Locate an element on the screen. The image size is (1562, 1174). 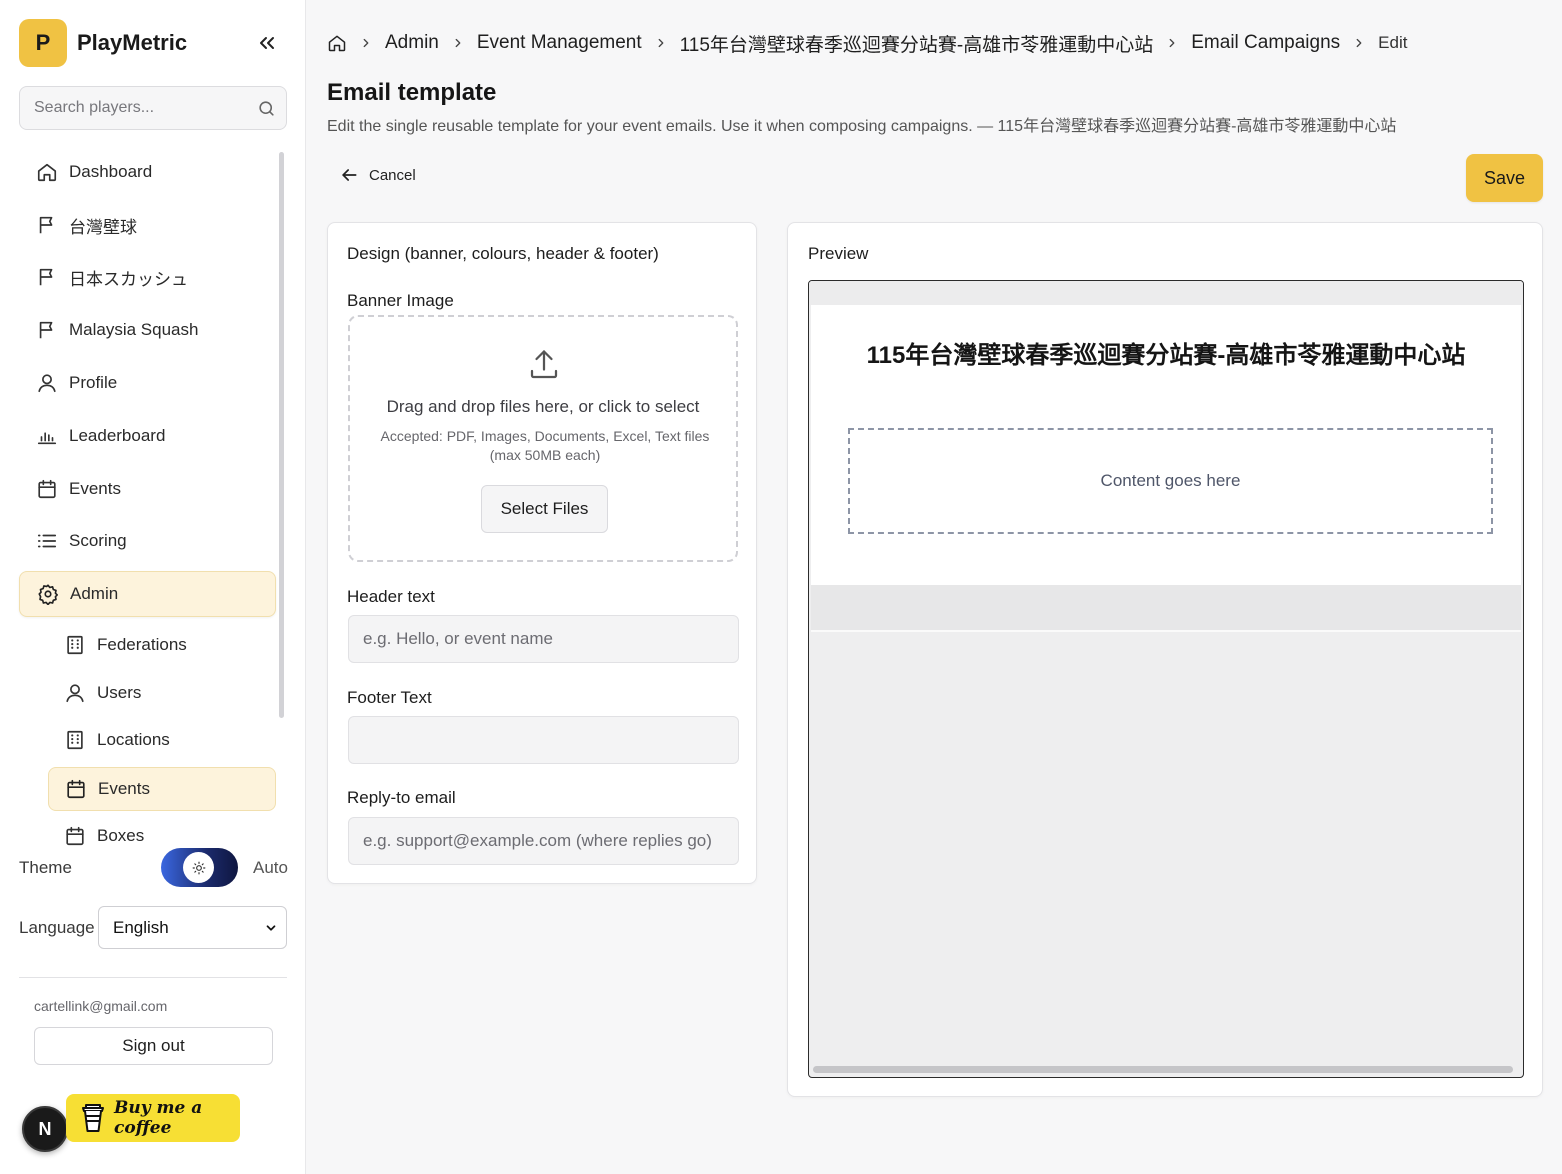
language-value: English is located at coordinates (141, 927).